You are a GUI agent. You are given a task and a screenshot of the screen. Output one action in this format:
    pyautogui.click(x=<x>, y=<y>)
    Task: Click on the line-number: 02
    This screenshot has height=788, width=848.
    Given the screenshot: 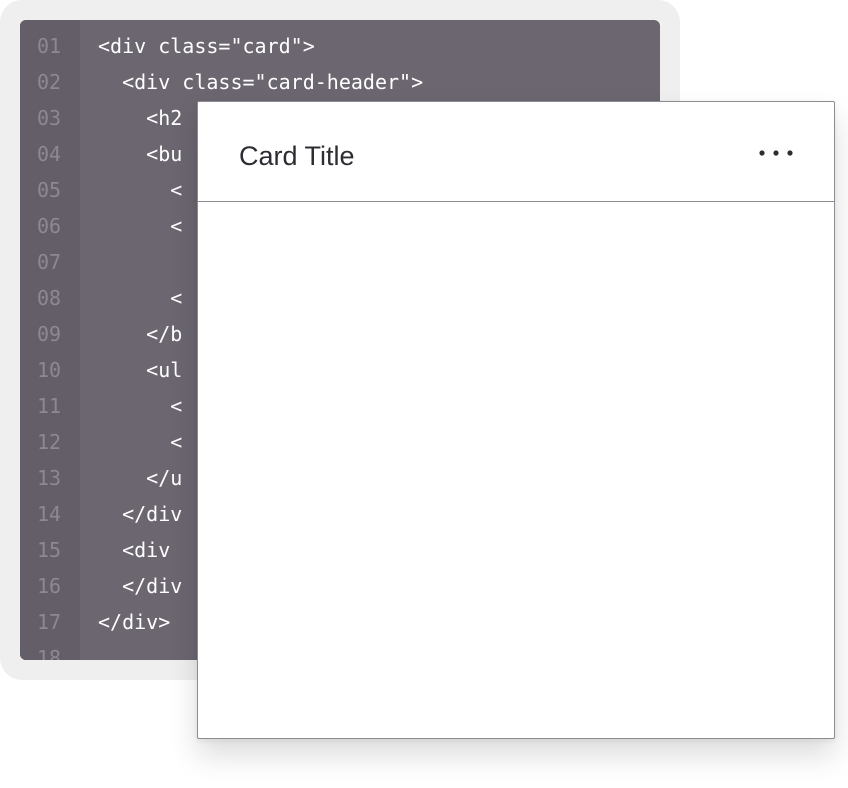 What is the action you would take?
    pyautogui.click(x=49, y=82)
    